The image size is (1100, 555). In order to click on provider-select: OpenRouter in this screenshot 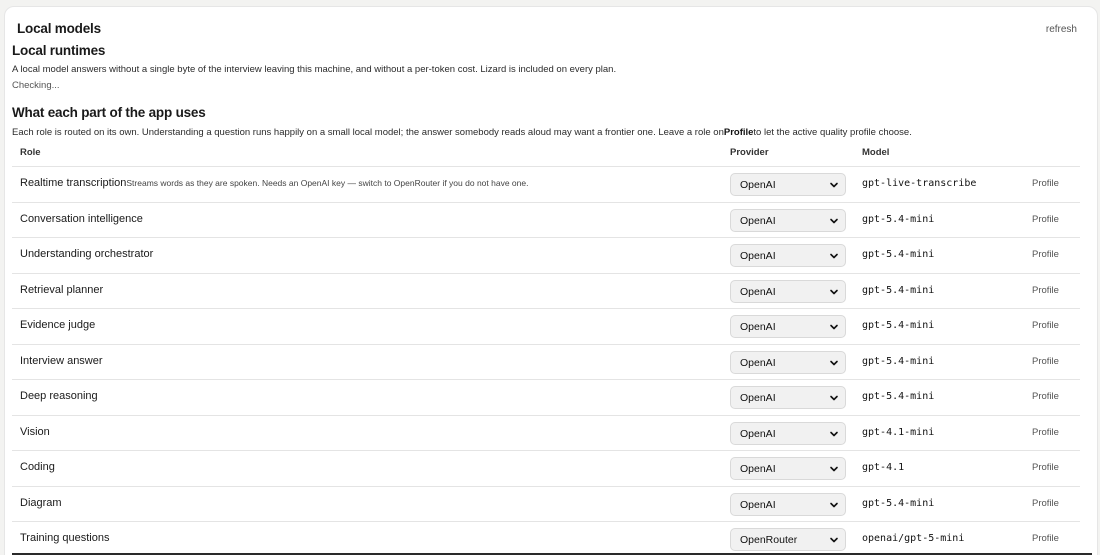, I will do `click(788, 539)`.